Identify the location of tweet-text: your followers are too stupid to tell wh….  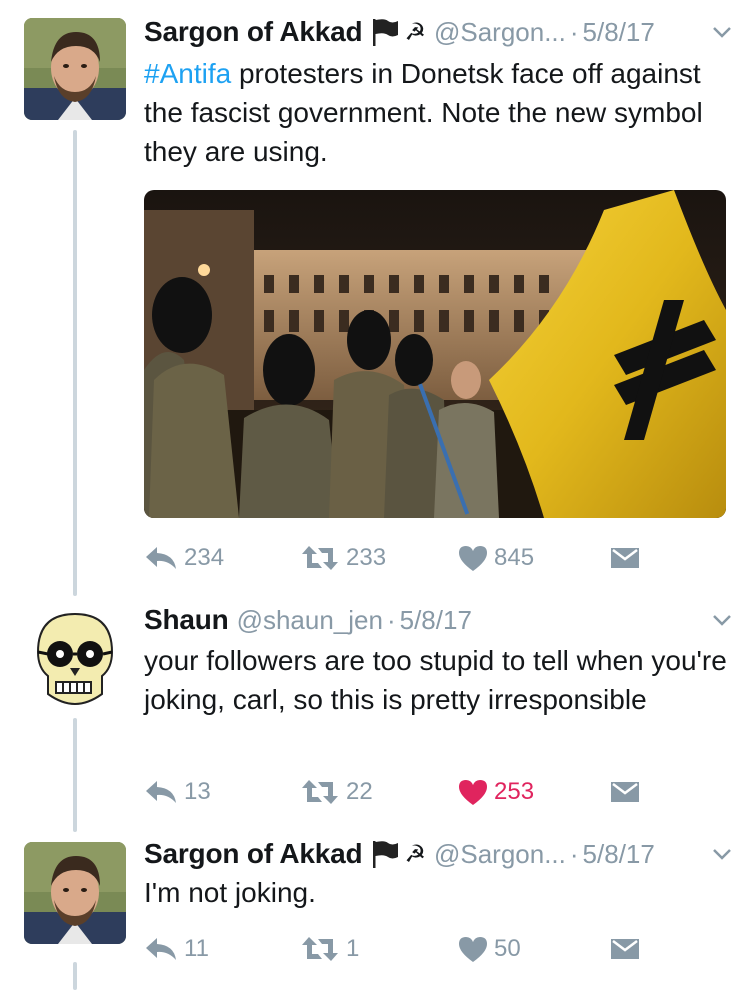
(435, 680).